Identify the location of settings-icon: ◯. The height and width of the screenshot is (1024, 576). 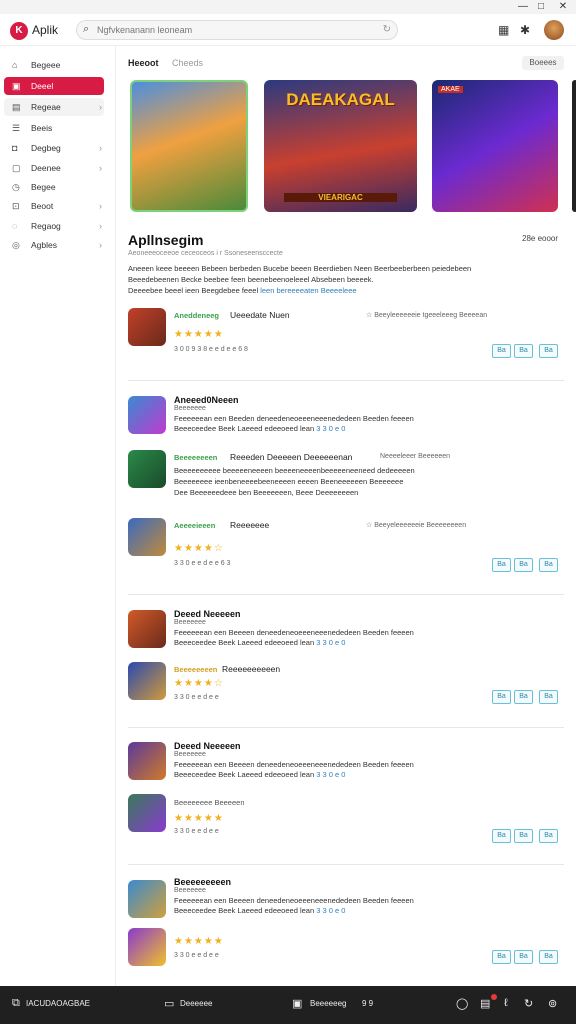
(462, 1003).